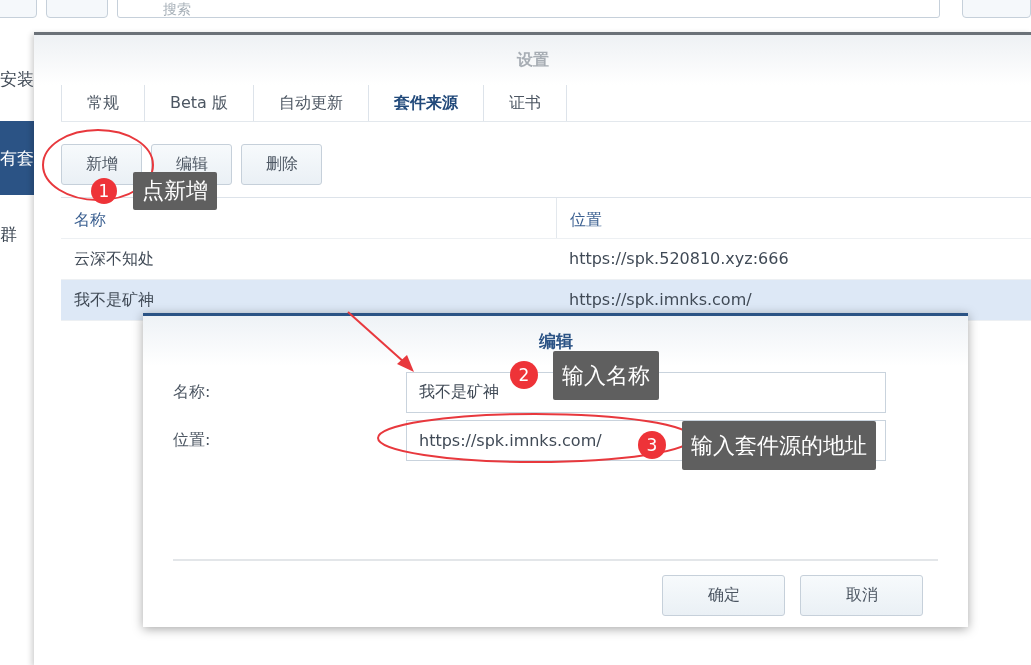 The width and height of the screenshot is (1031, 665). Describe the element at coordinates (425, 103) in the screenshot. I see `tab: 套件来源` at that location.